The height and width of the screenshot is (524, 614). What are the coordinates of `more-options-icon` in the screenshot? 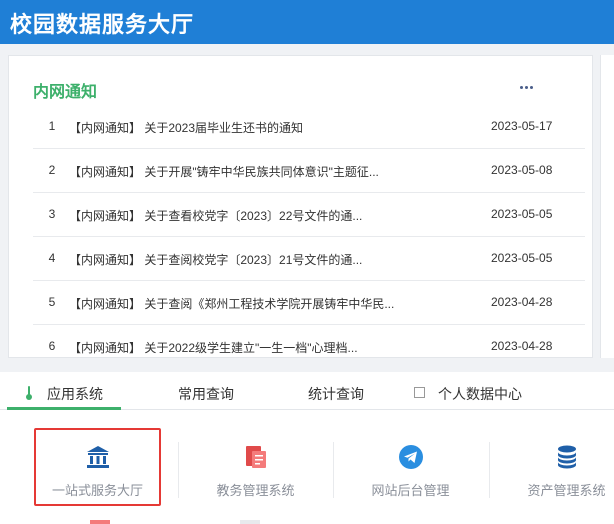 It's located at (527, 87).